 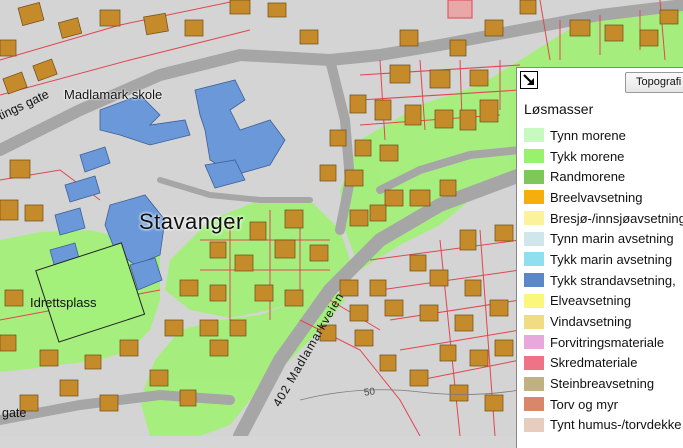 What do you see at coordinates (529, 80) in the screenshot?
I see `collapse-arrow-icon` at bounding box center [529, 80].